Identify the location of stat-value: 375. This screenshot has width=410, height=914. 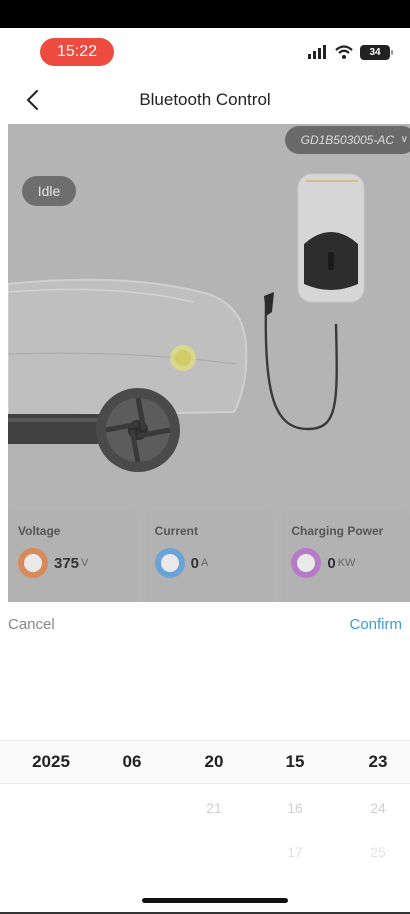
(67, 563).